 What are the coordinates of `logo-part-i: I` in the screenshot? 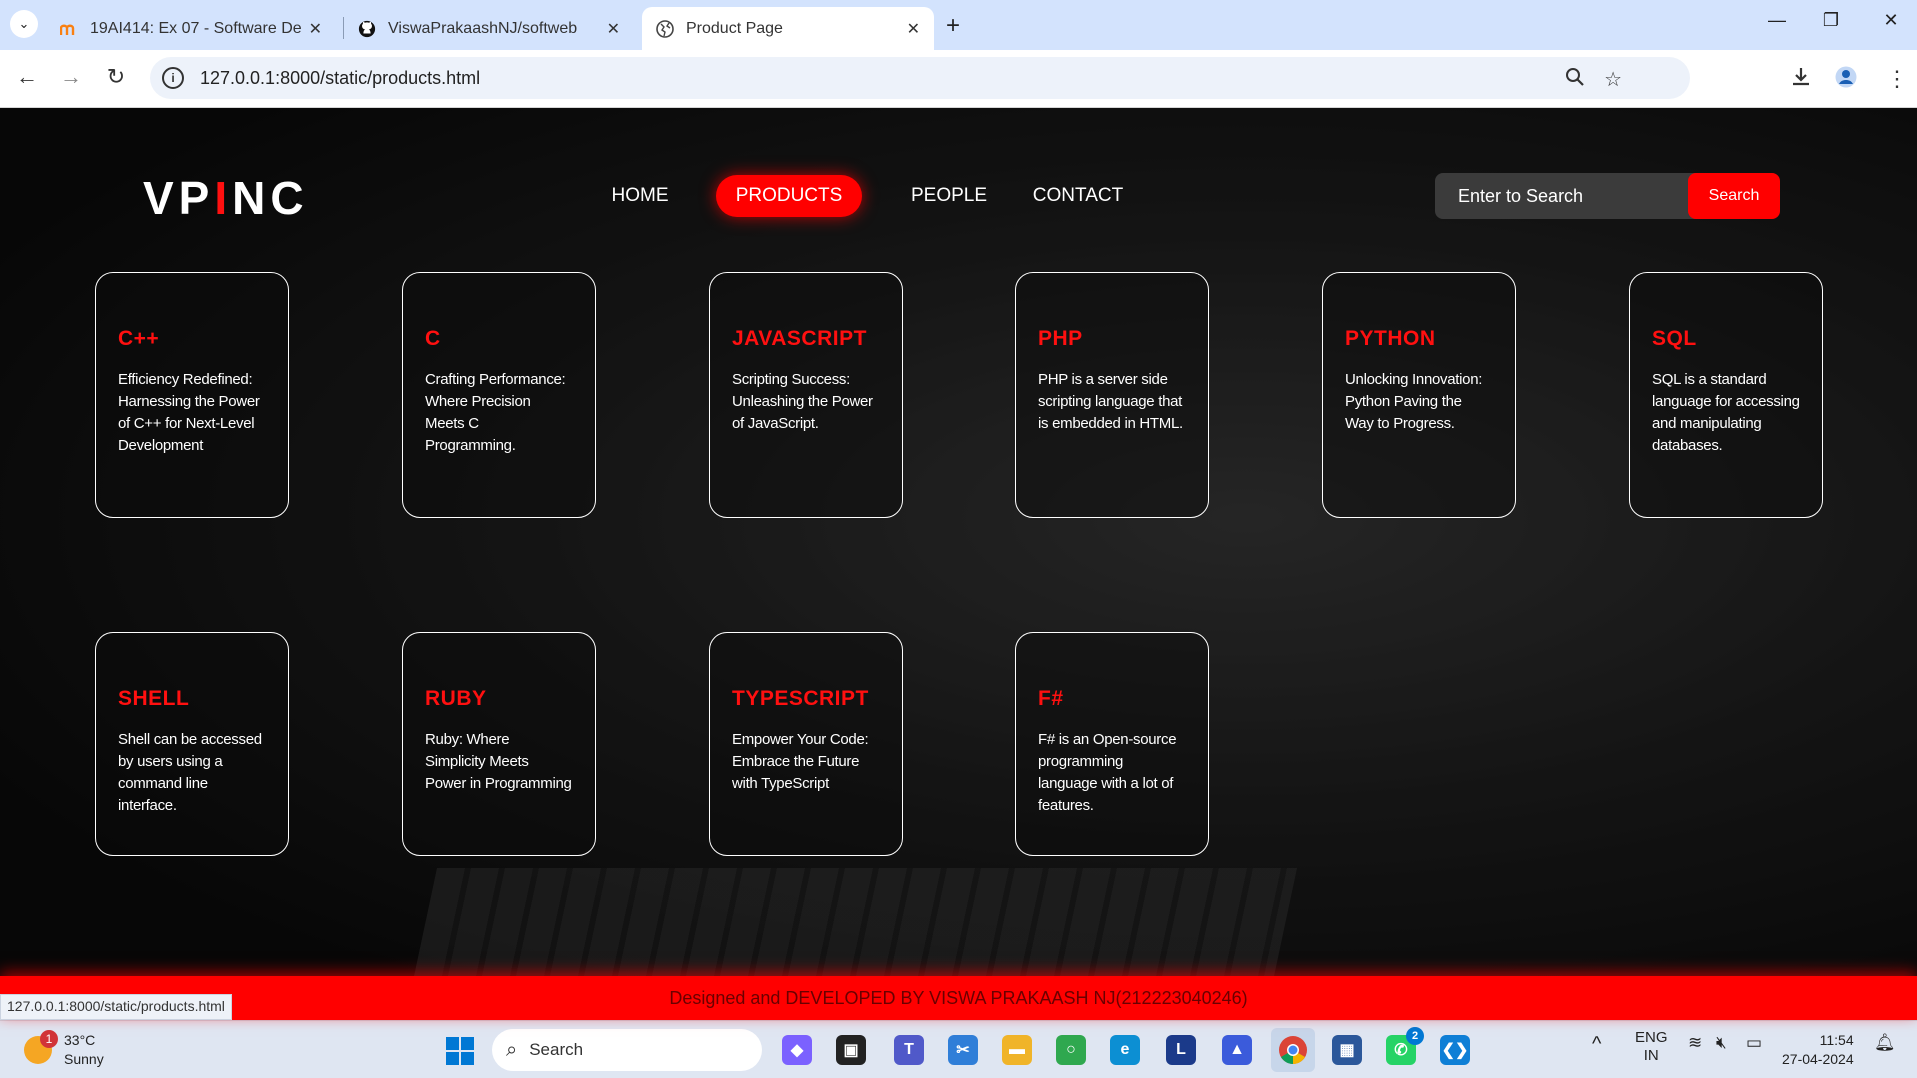 It's located at (223, 198).